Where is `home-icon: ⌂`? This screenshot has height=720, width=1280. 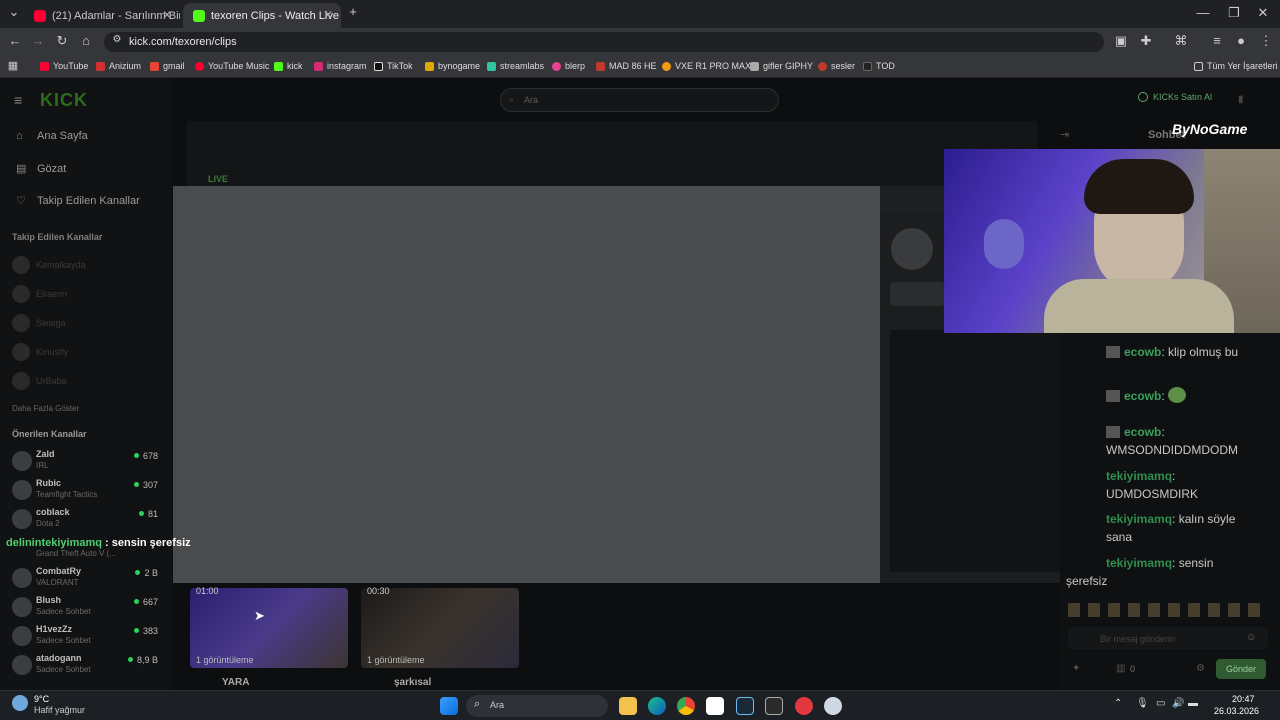 home-icon: ⌂ is located at coordinates (86, 40).